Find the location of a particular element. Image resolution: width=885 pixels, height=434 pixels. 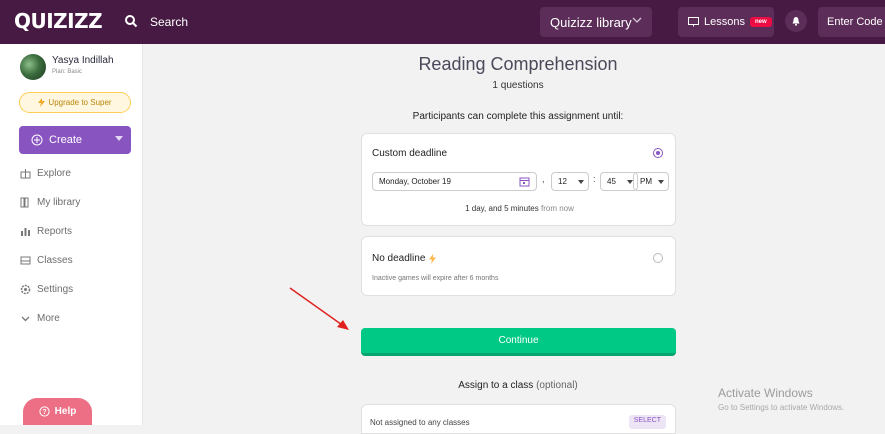

custom-deadline-title: Custom deadline is located at coordinates (410, 153).